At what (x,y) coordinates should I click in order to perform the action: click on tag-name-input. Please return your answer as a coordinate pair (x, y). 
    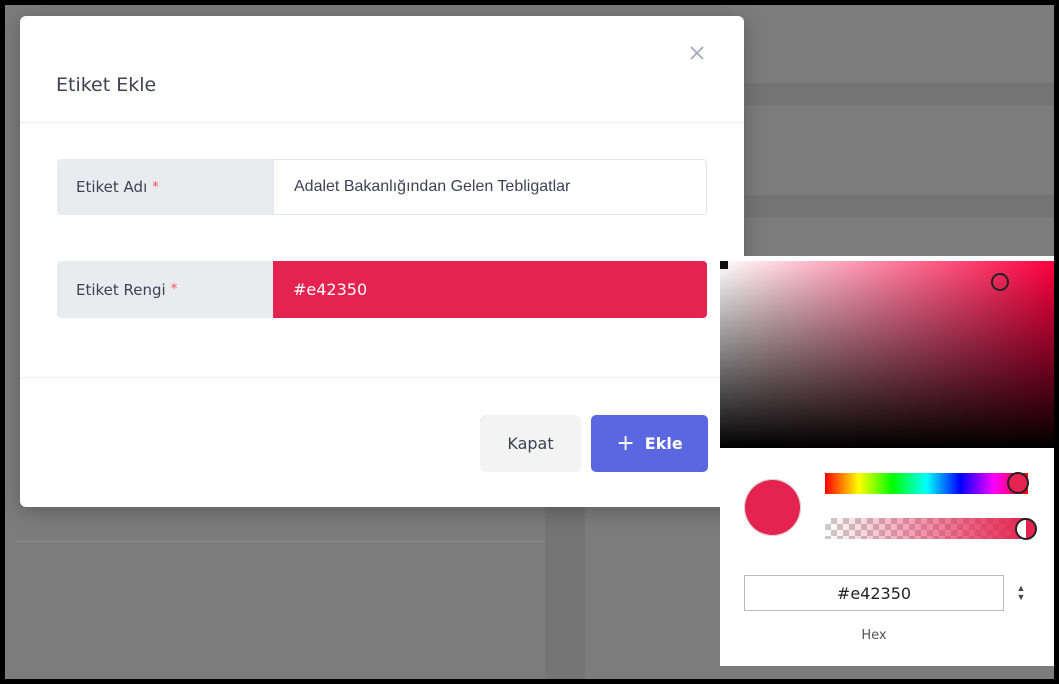
    Looking at the image, I should click on (490, 187).